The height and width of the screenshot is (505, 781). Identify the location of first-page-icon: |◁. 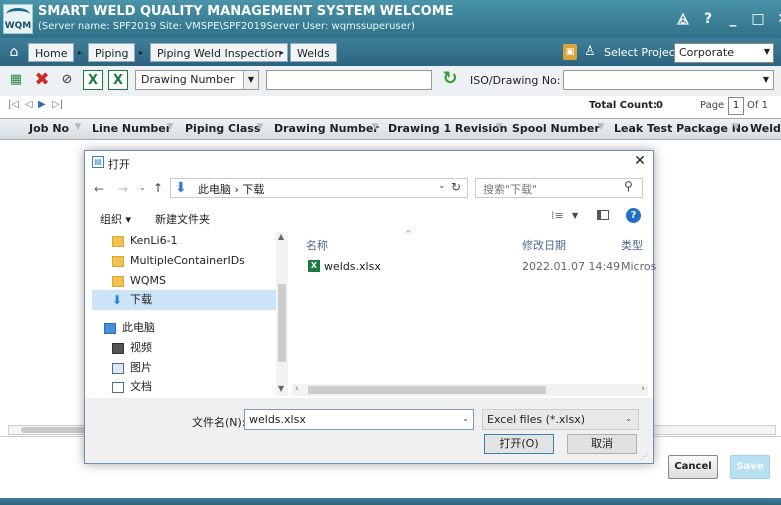
(13, 104).